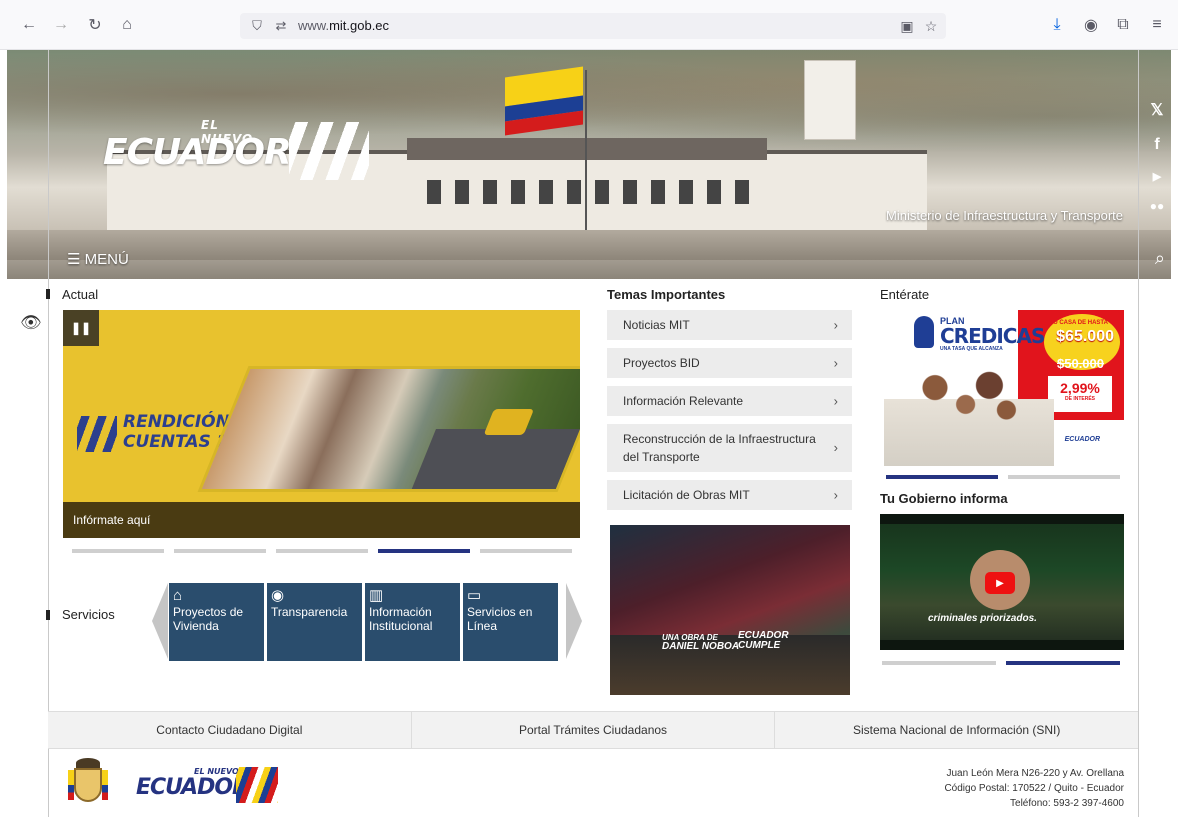 The width and height of the screenshot is (1178, 817). What do you see at coordinates (1091, 25) in the screenshot?
I see `account-icon: ◉` at bounding box center [1091, 25].